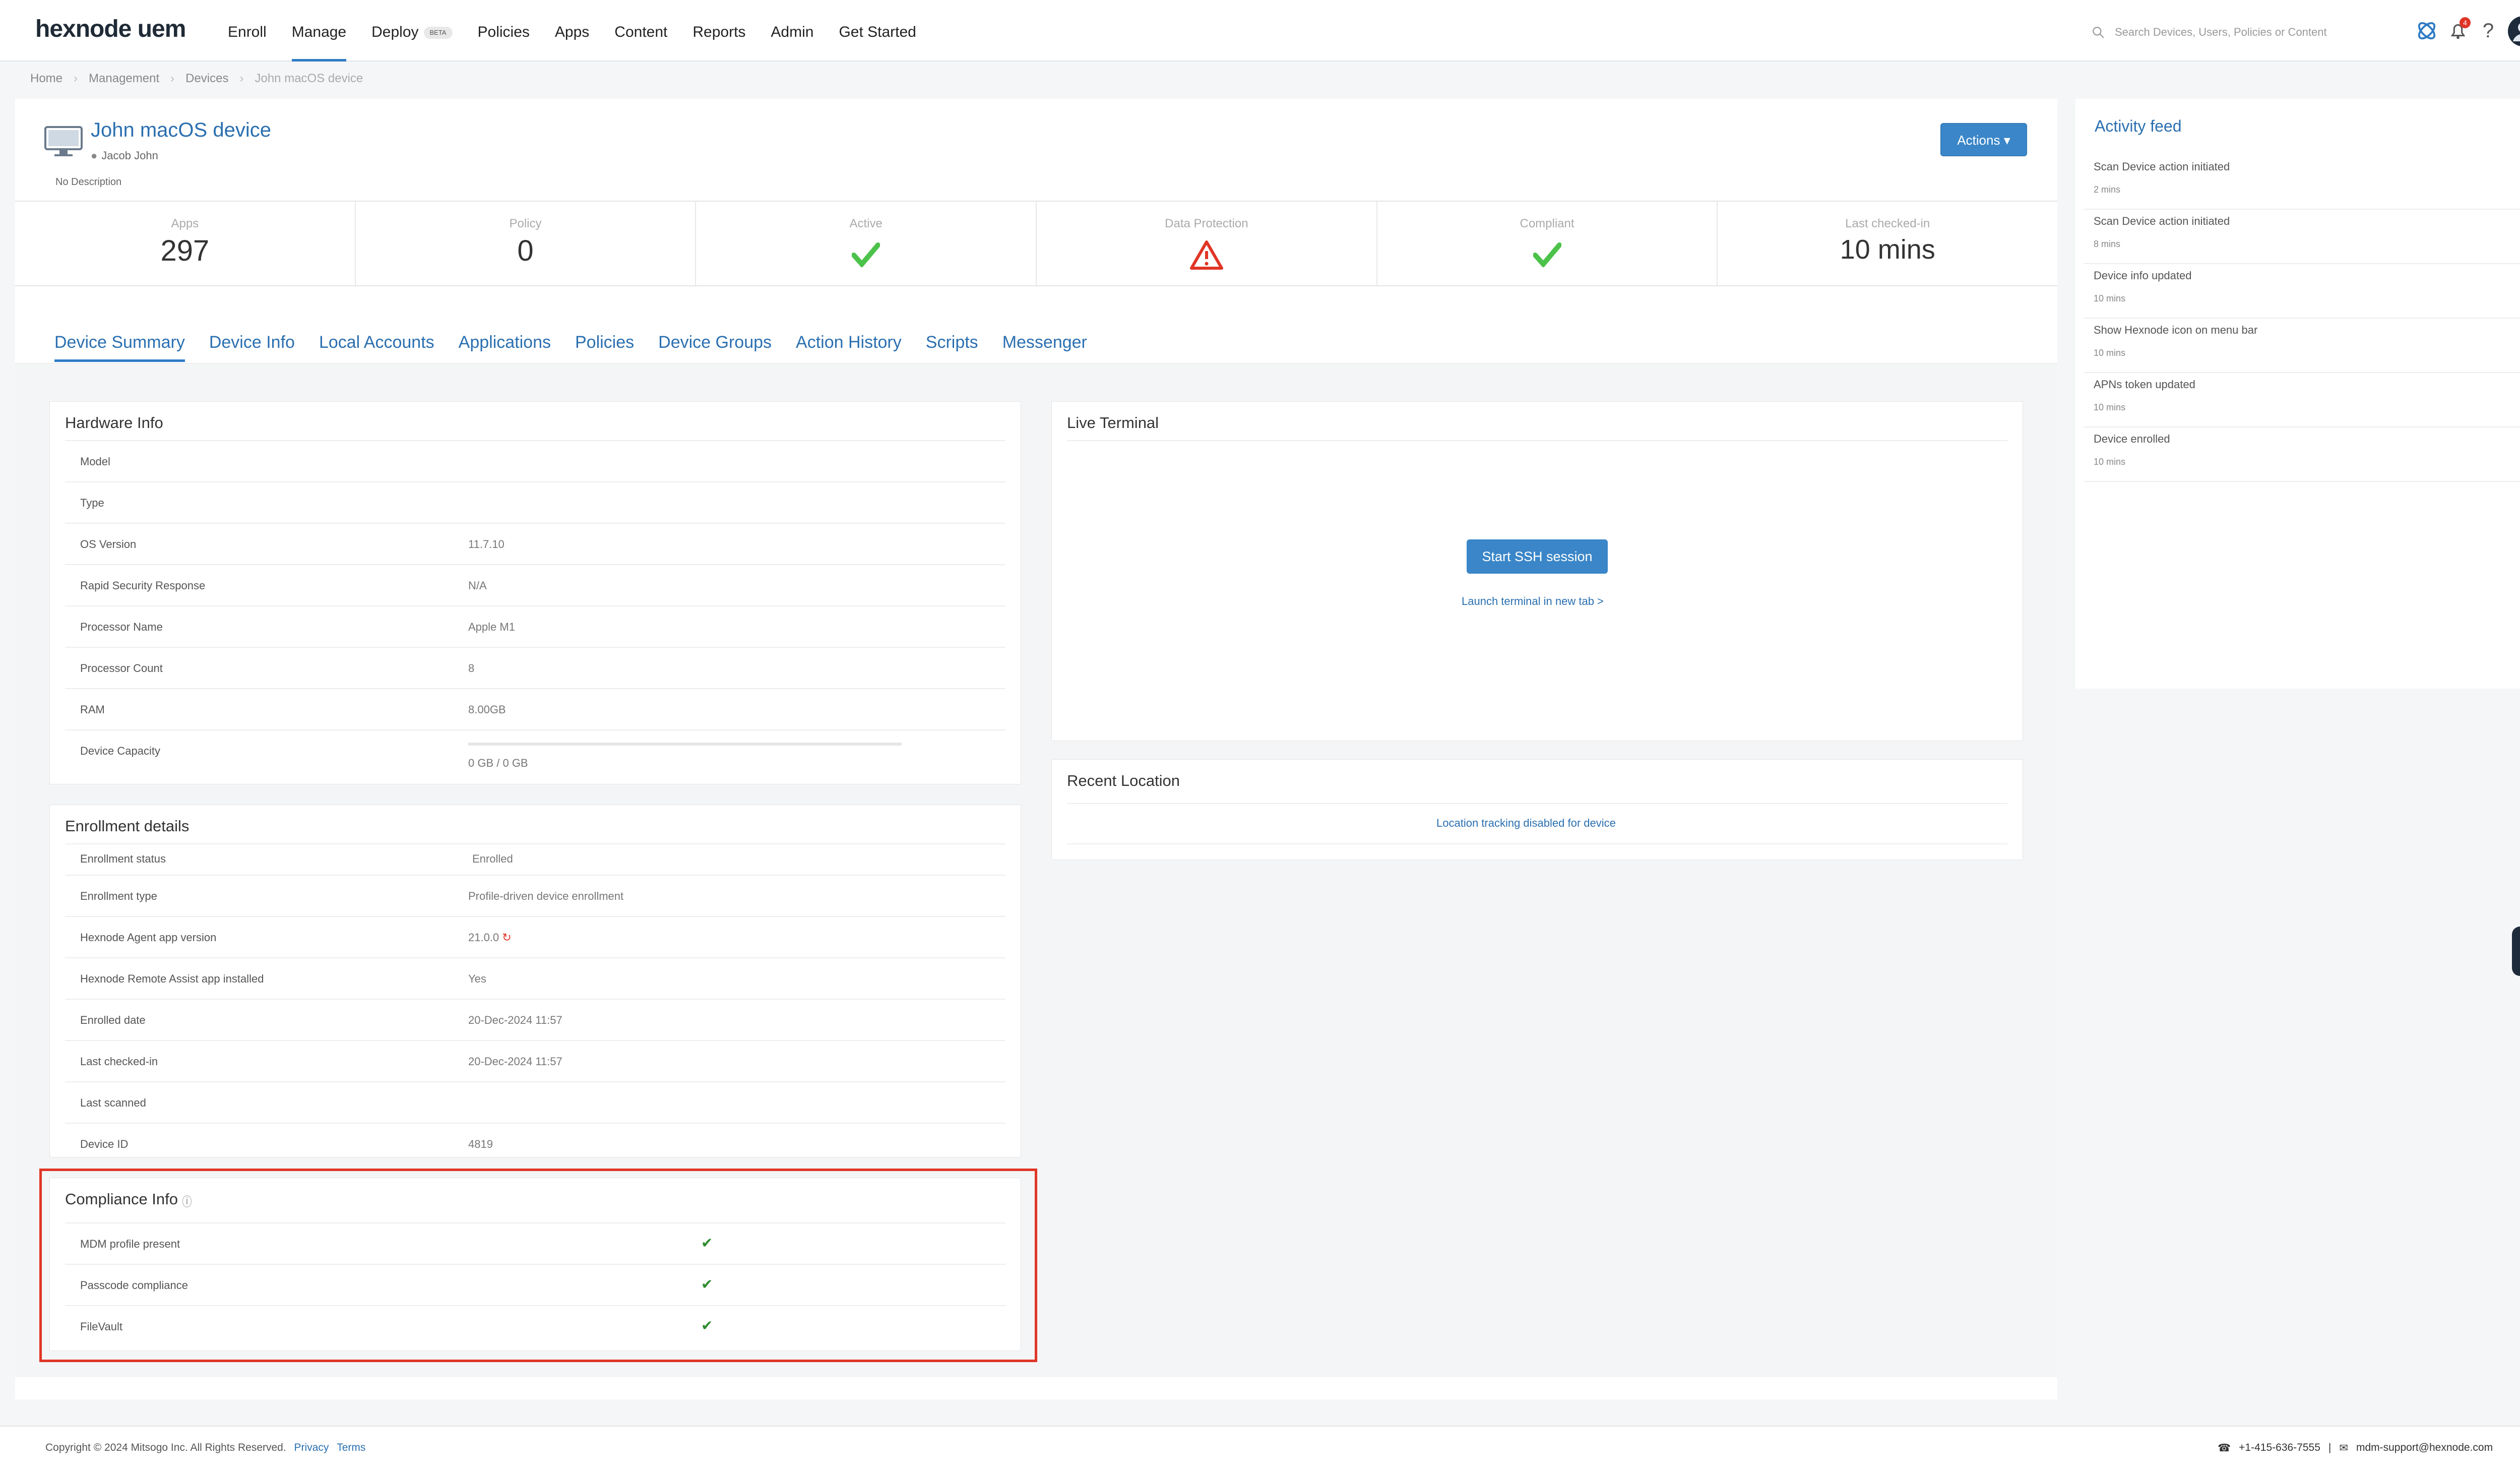  I want to click on tab-applications: Applications, so click(505, 347).